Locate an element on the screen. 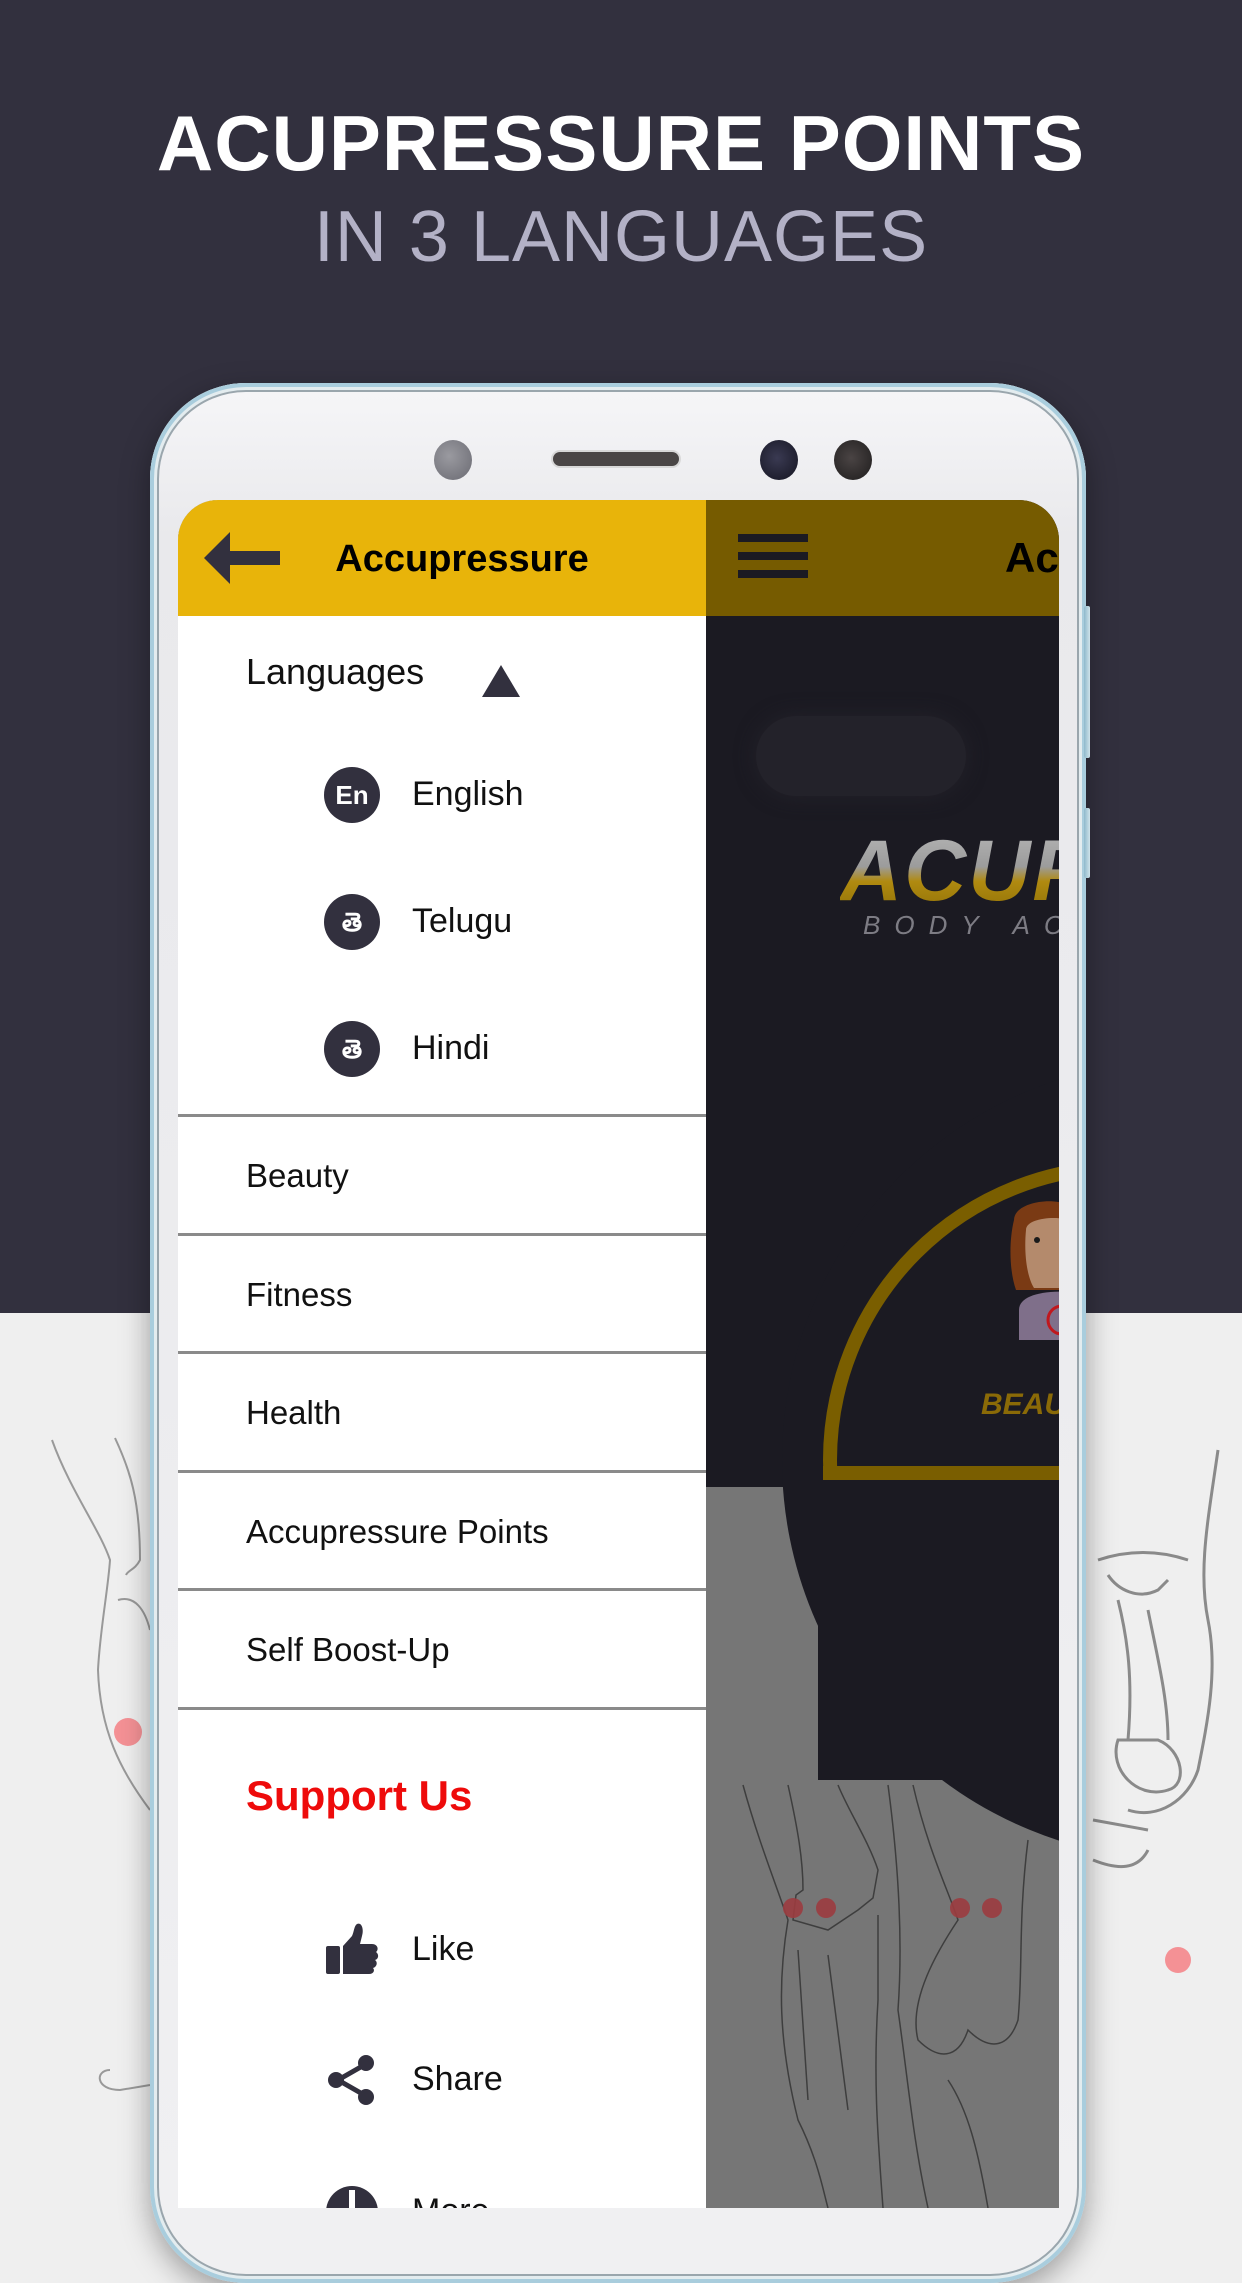 The image size is (1242, 2283). more-icon is located at coordinates (352, 2197).